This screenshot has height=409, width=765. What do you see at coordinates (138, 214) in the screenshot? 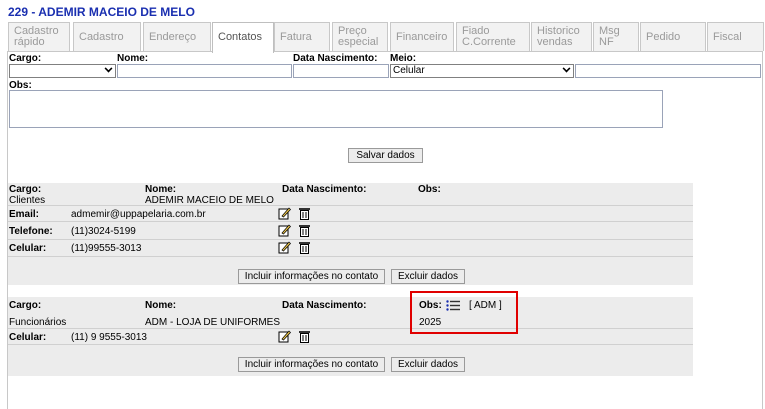
I see `row-value: admemir@uppapelaria.com.br` at bounding box center [138, 214].